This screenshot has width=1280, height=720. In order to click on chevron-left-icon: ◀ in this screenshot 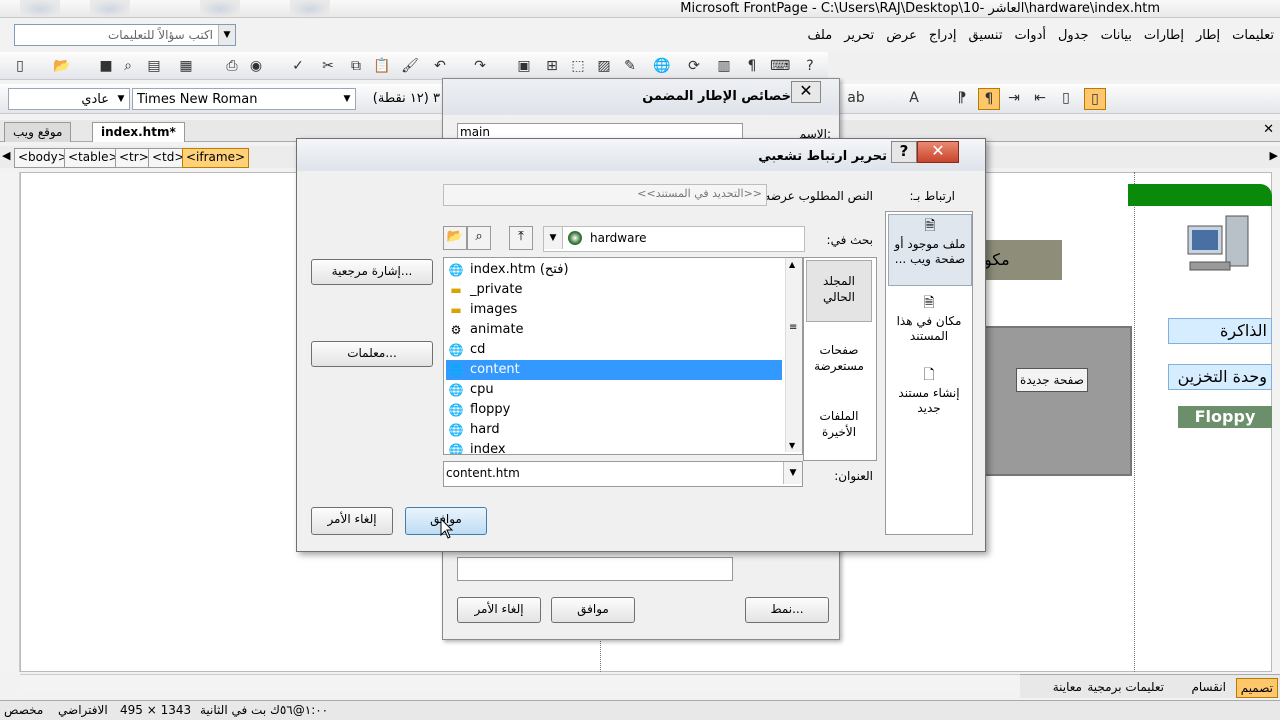, I will do `click(6, 155)`.